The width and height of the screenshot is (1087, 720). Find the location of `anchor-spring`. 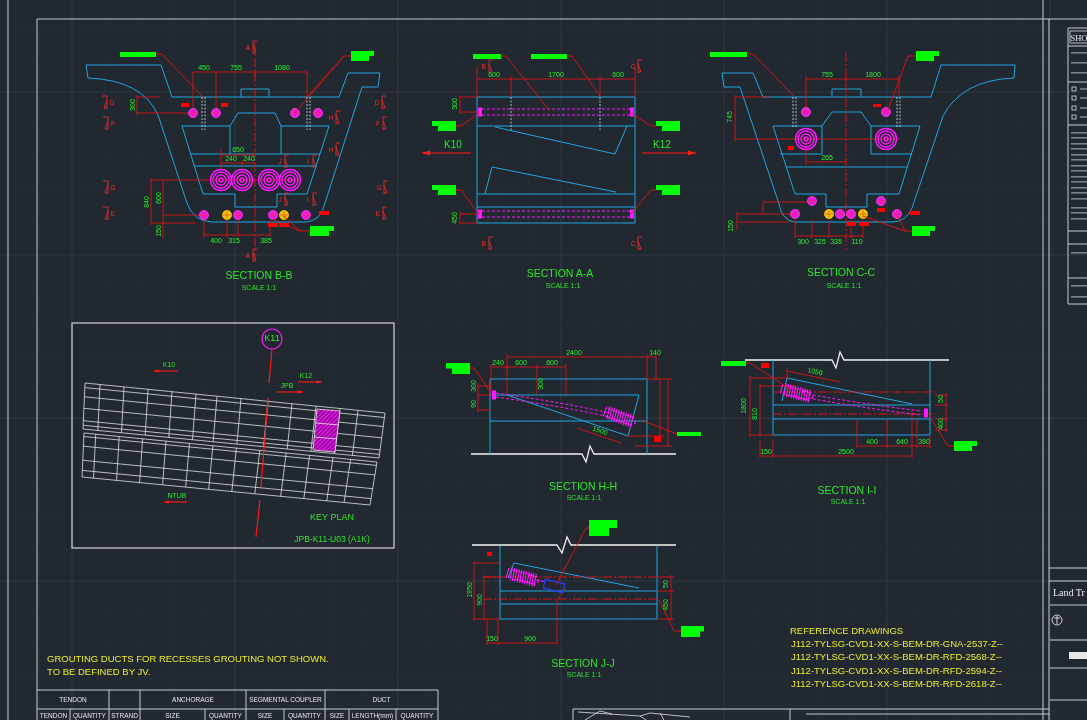

anchor-spring is located at coordinates (522, 577).